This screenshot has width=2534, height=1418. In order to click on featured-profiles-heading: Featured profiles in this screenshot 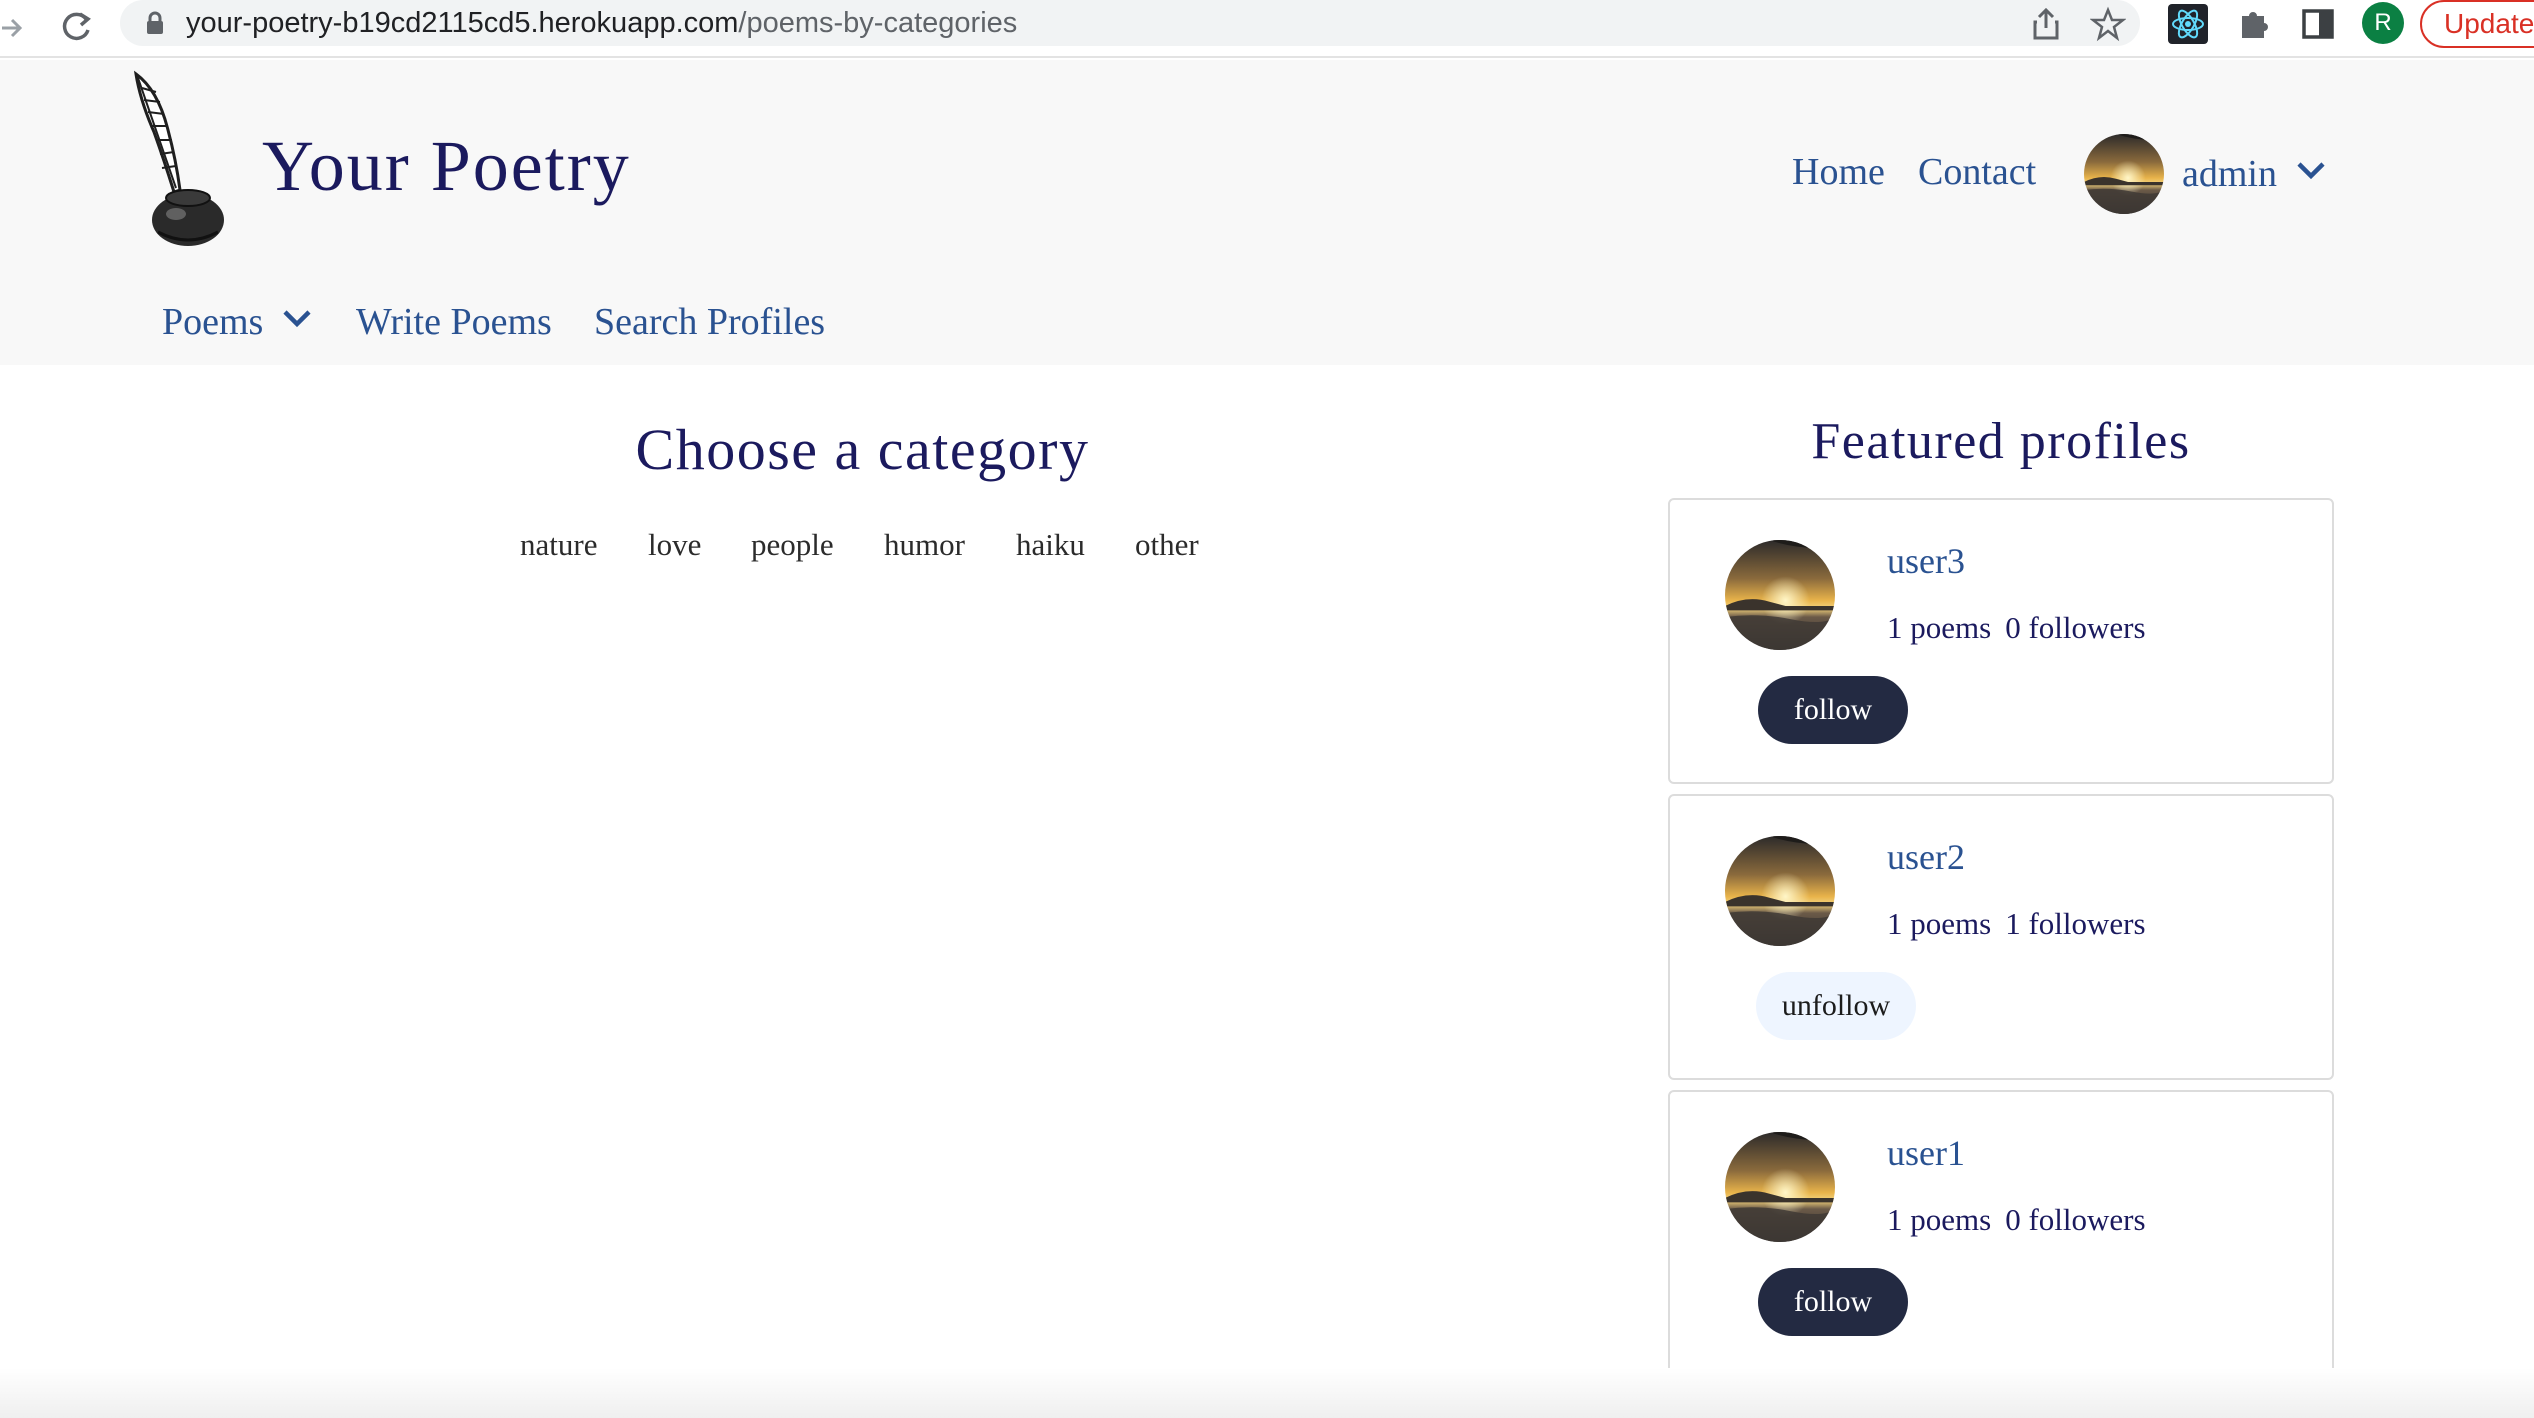, I will do `click(2001, 441)`.